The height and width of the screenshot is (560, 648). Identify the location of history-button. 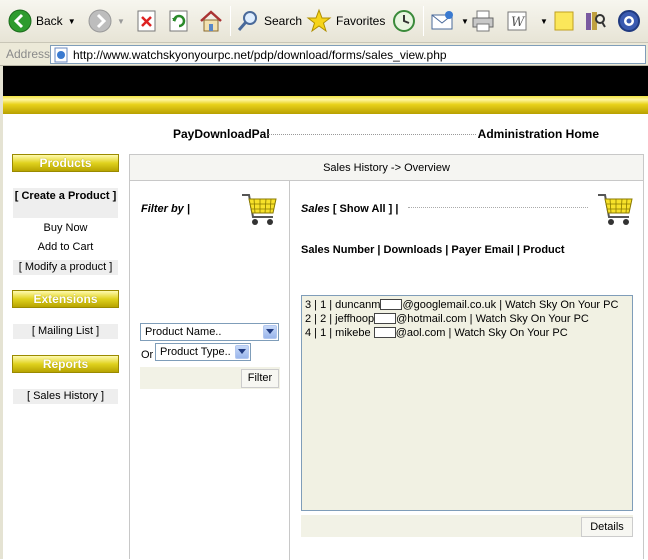
(404, 21).